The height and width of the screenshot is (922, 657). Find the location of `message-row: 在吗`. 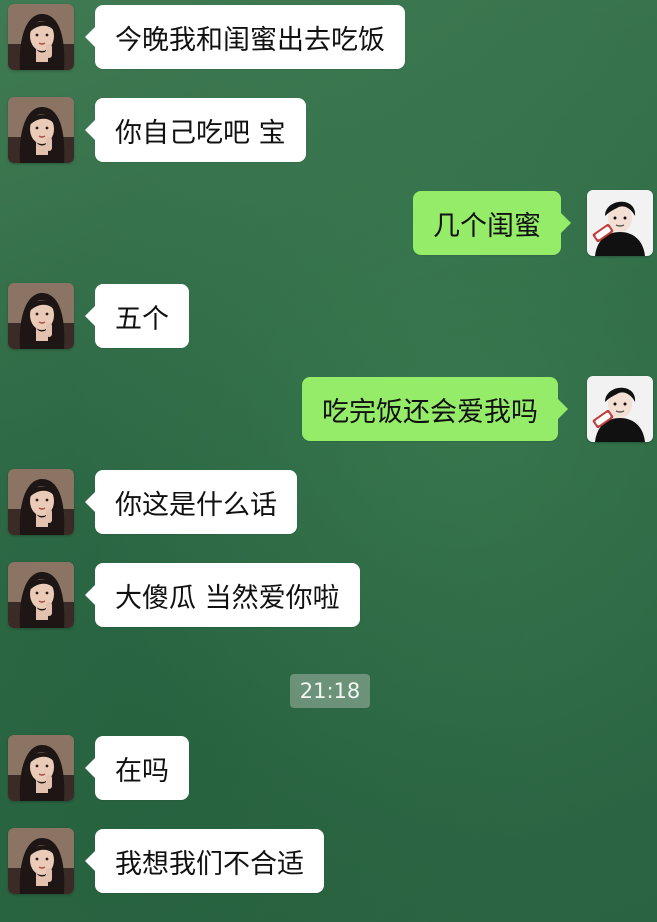

message-row: 在吗 is located at coordinates (328, 770).